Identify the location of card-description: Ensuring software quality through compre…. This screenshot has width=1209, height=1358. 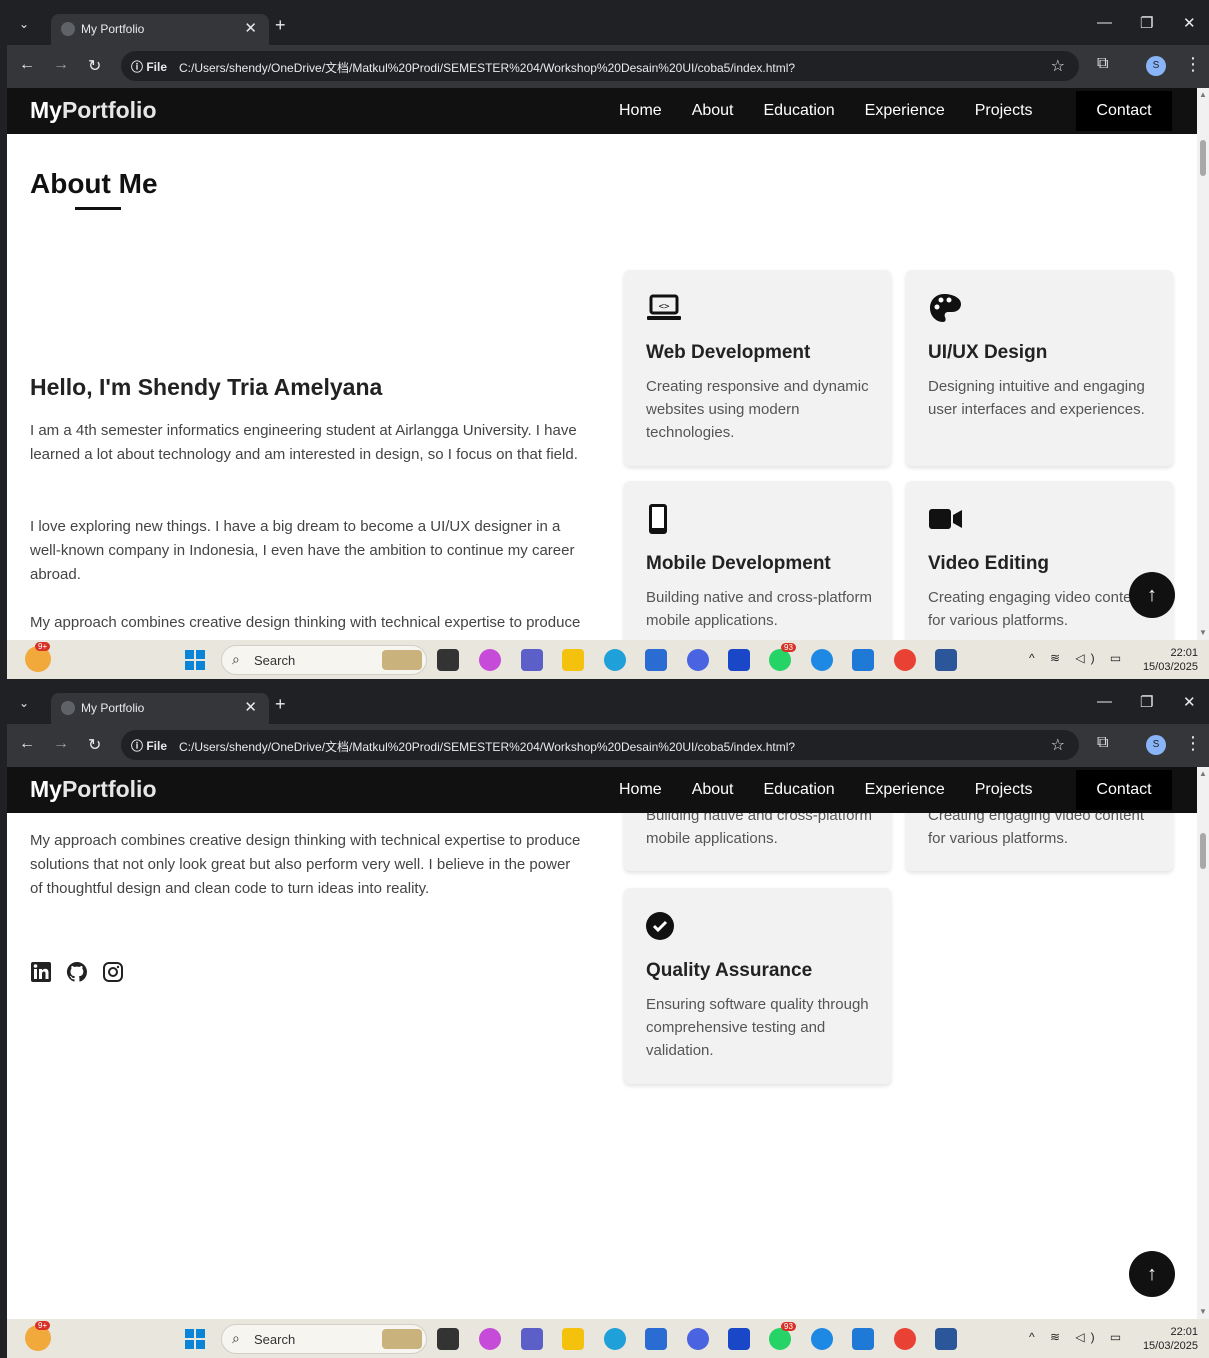
(757, 1027).